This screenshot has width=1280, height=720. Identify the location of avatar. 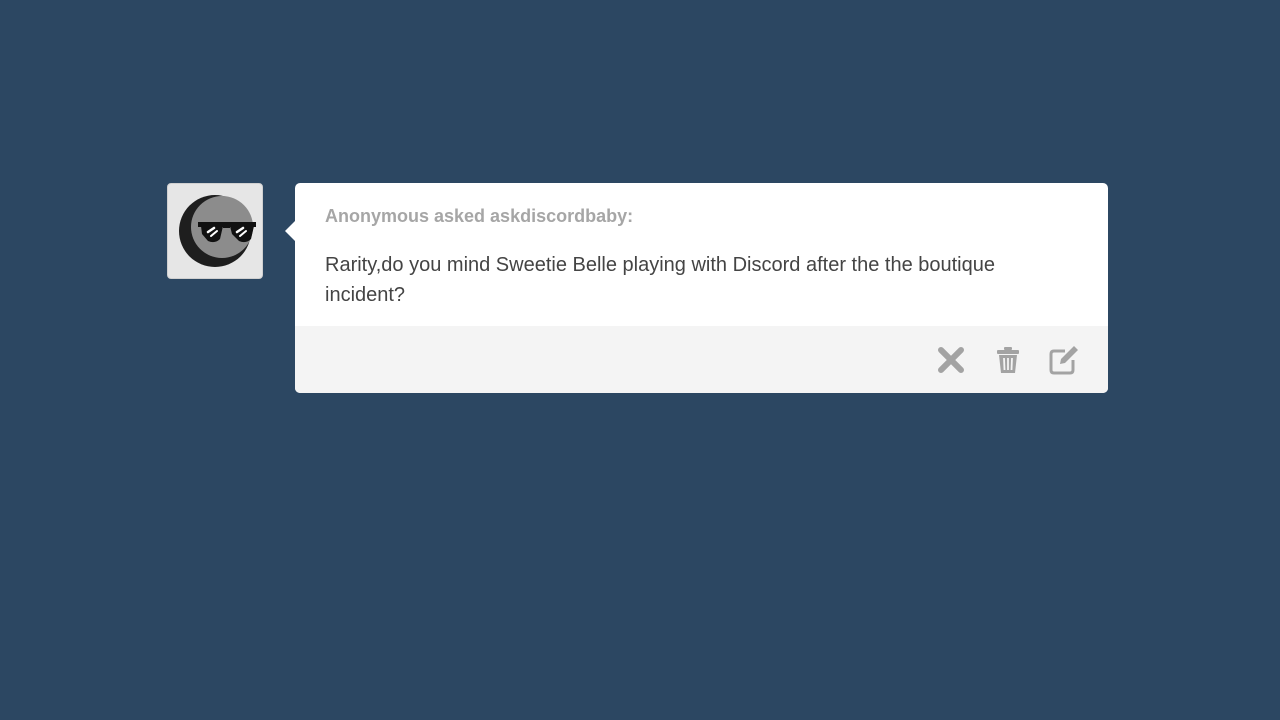
(215, 231).